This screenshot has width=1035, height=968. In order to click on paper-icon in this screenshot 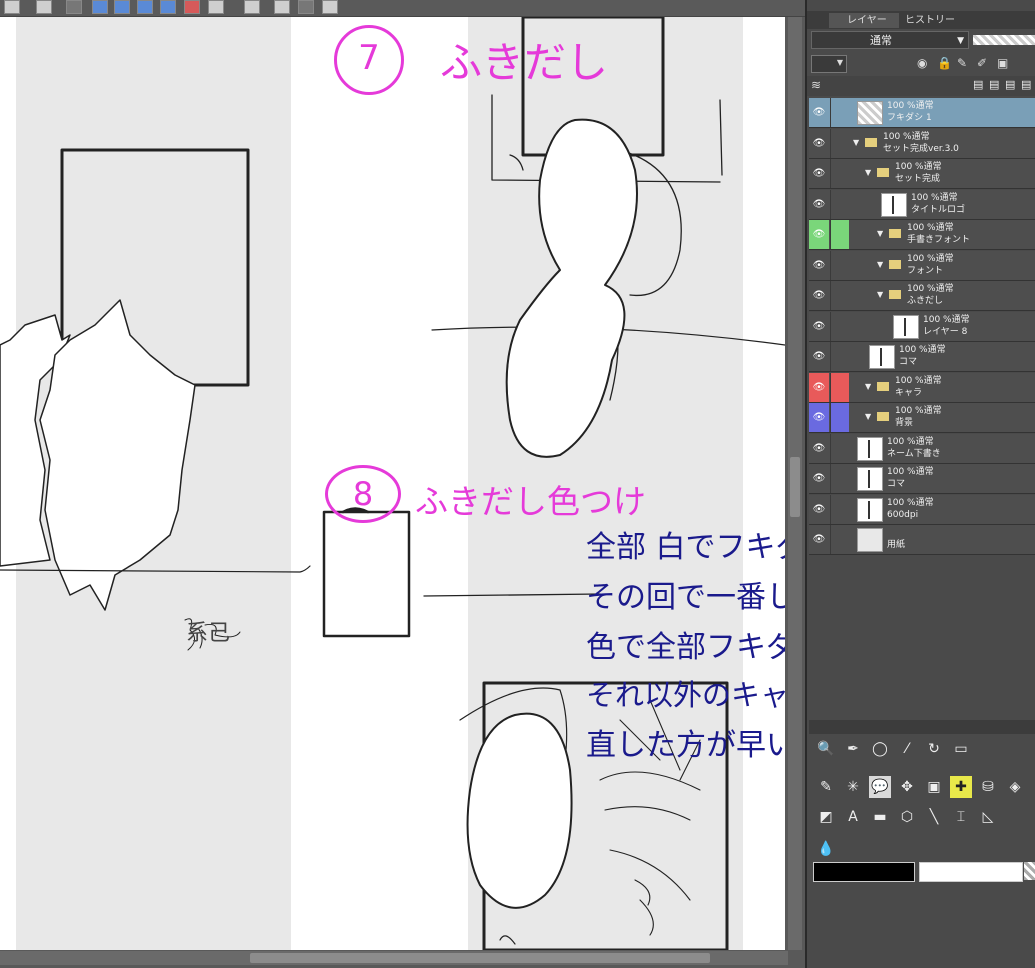, I will do `click(282, 7)`.